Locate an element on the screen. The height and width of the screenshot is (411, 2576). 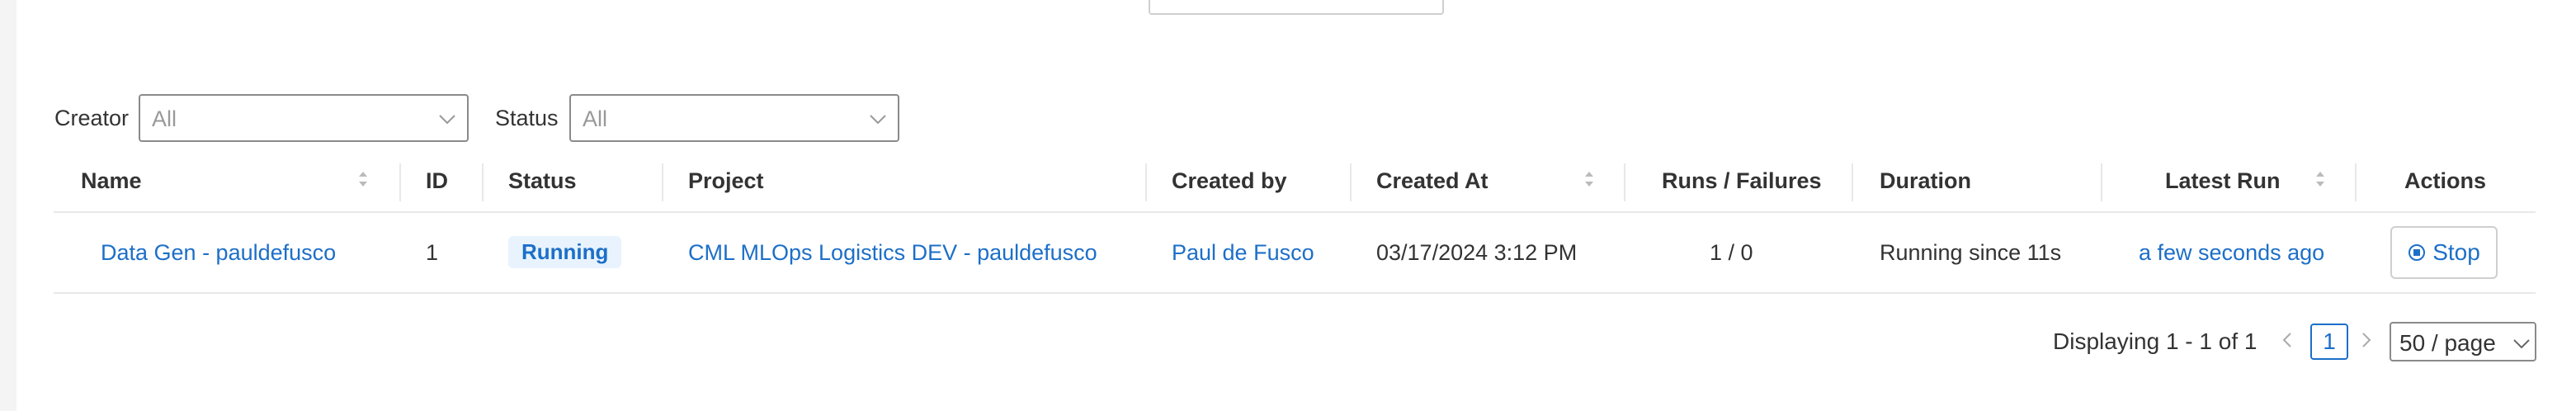
col-header-created-at: Created At is located at coordinates (1432, 181).